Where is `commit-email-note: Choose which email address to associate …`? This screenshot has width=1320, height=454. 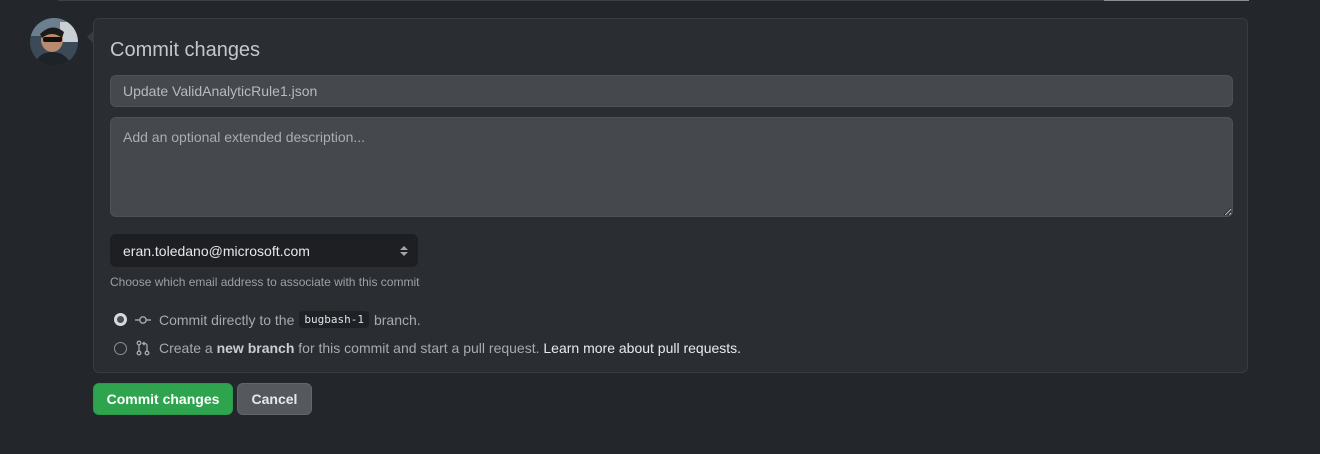 commit-email-note: Choose which email address to associate … is located at coordinates (265, 282).